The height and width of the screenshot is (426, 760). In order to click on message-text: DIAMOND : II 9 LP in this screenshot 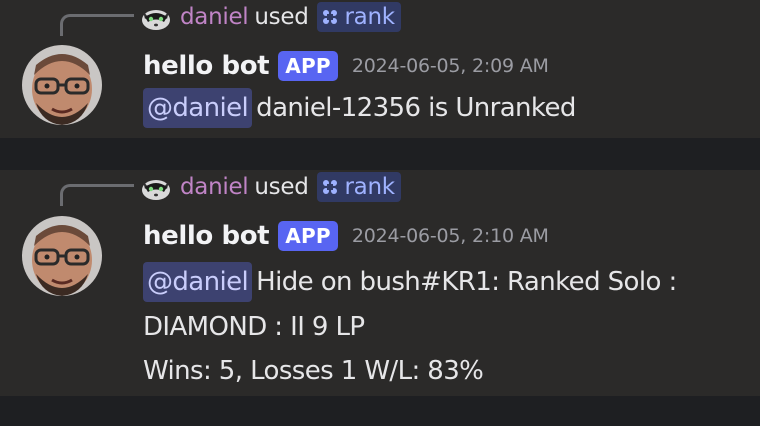, I will do `click(254, 327)`.